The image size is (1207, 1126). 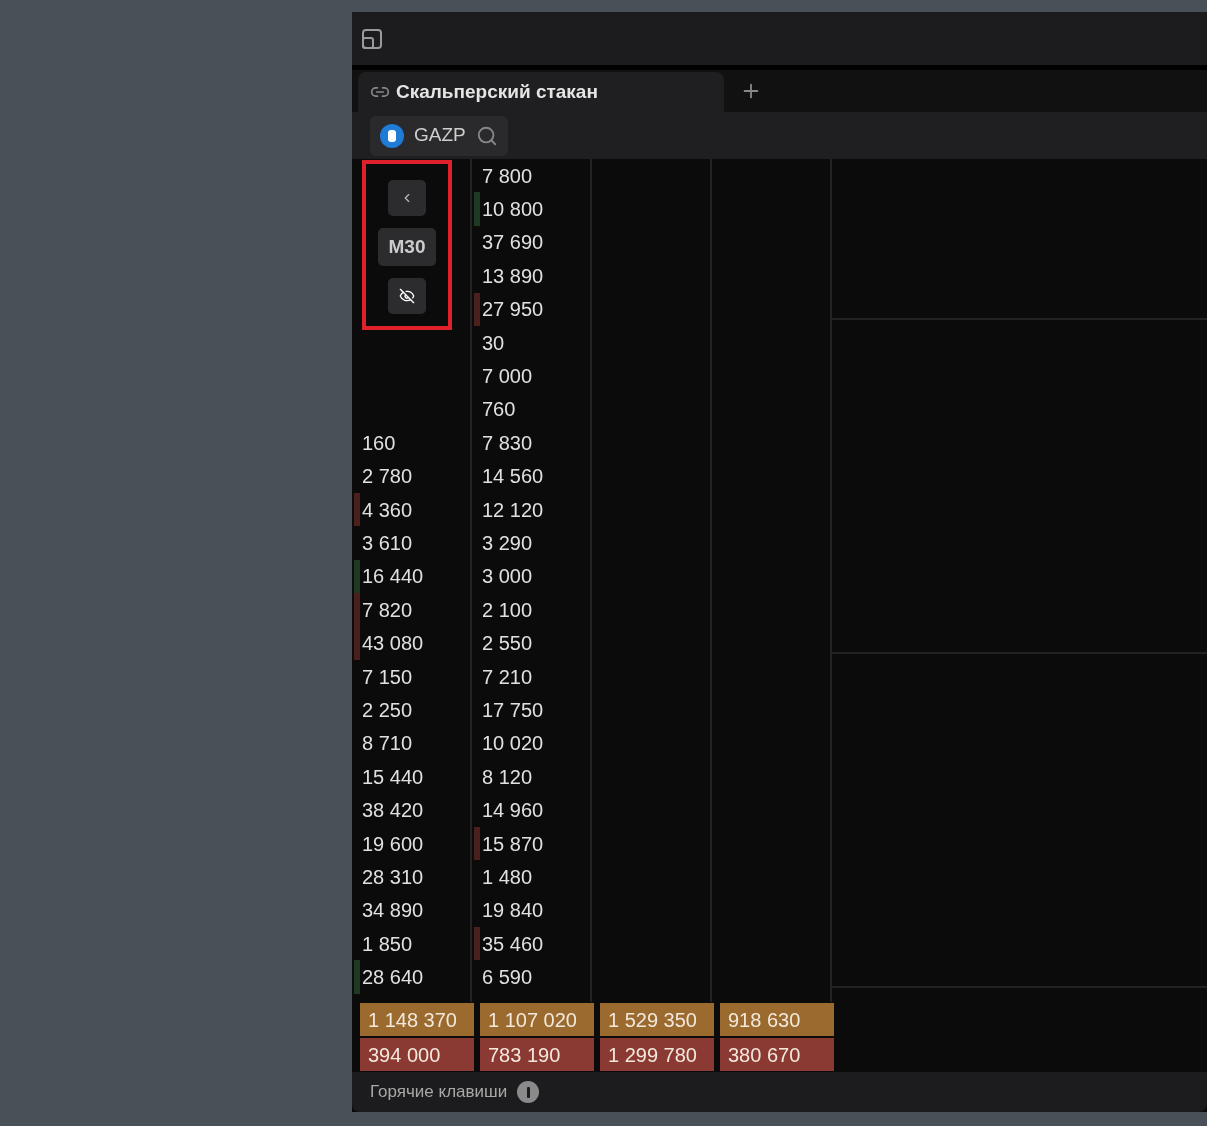 I want to click on volume-value: 1 850, so click(x=387, y=944).